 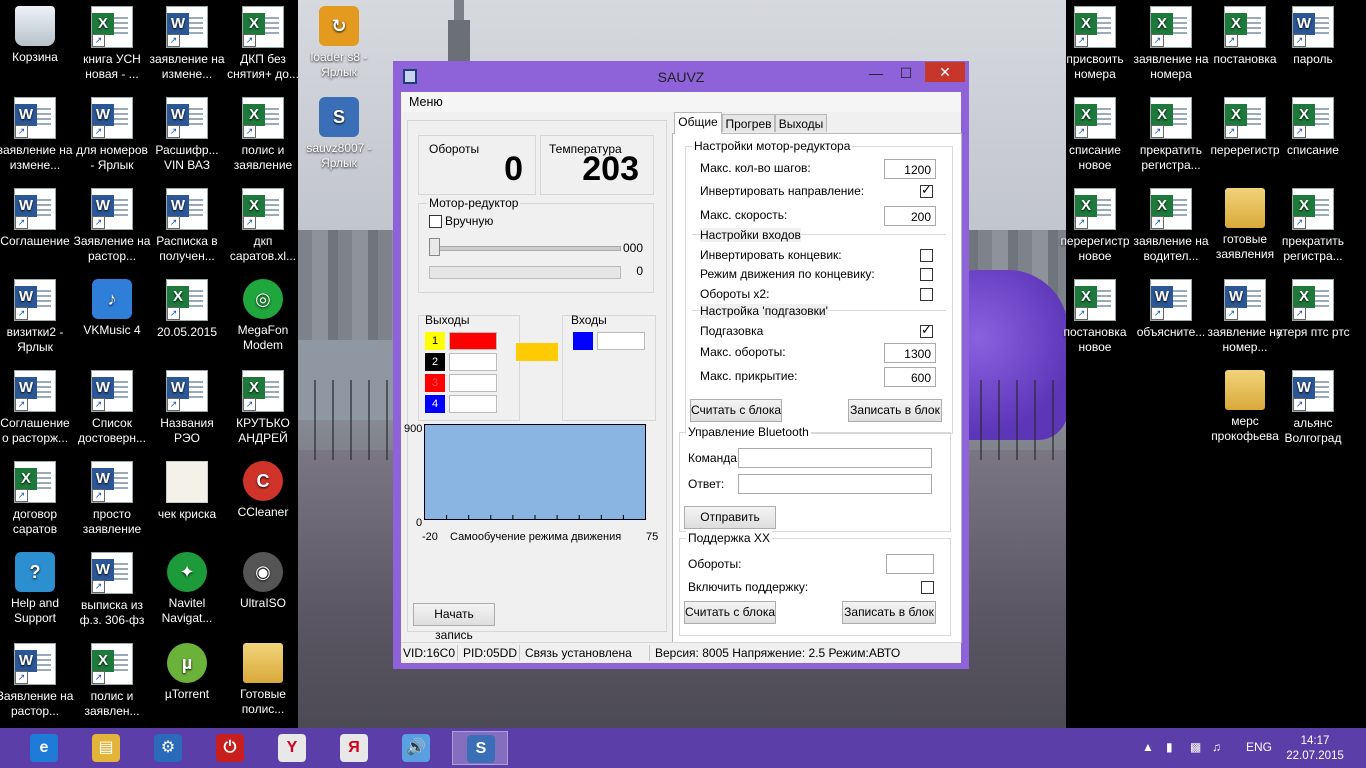 I want to click on maximize-button: ☐, so click(x=906, y=73).